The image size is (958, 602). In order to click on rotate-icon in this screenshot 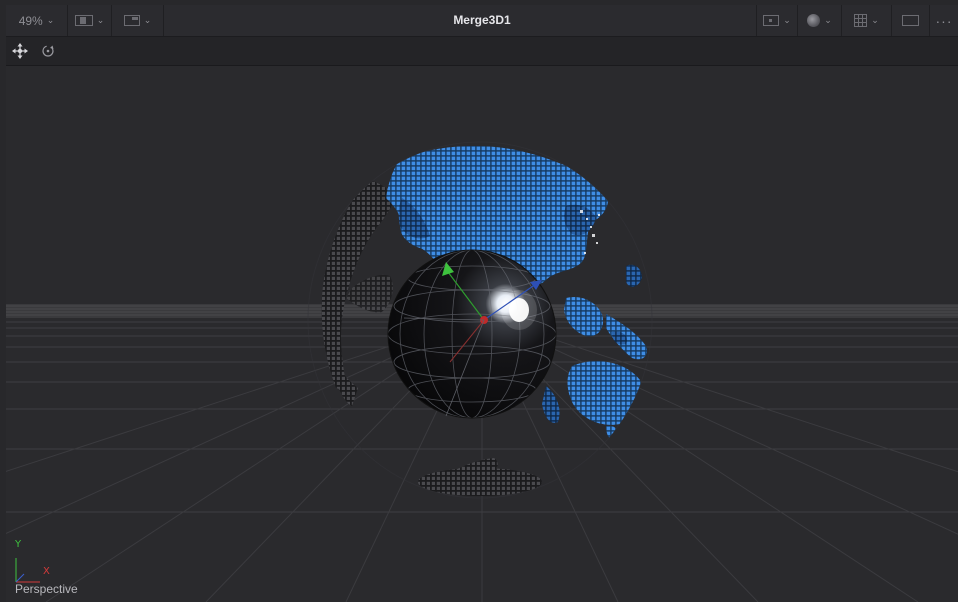, I will do `click(48, 51)`.